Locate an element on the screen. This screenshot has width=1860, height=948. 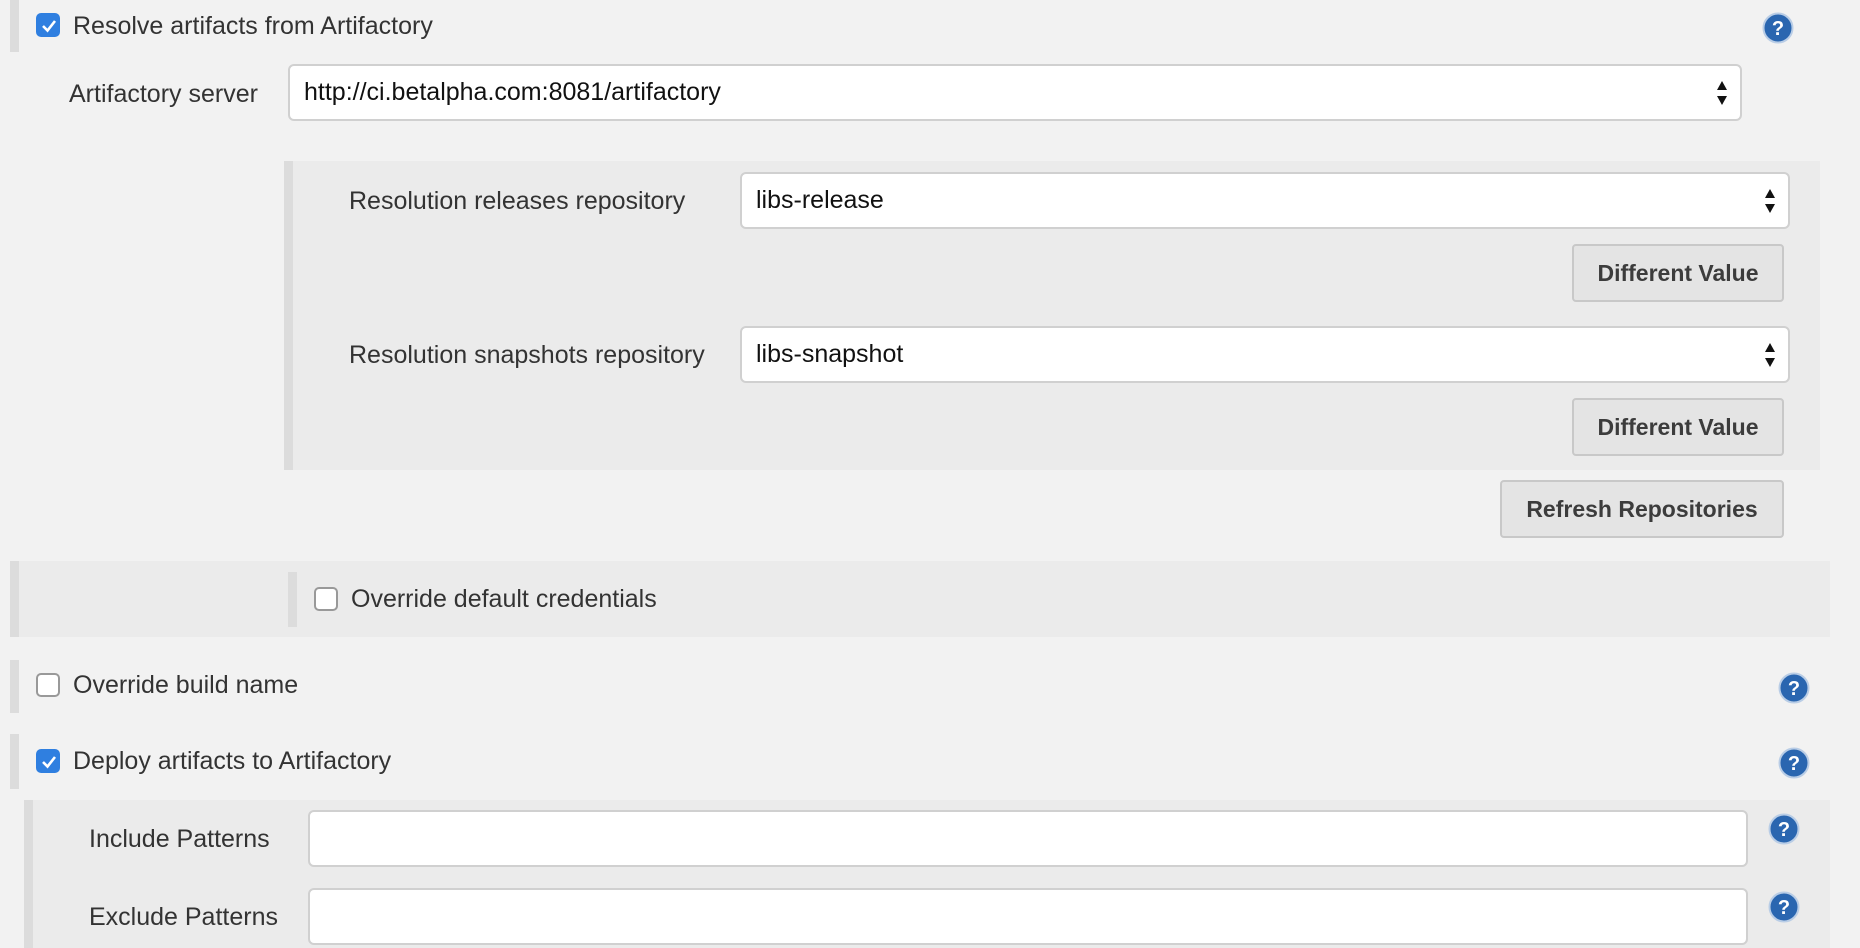
snapshots-repository-select: libs-snapshot is located at coordinates (1265, 354).